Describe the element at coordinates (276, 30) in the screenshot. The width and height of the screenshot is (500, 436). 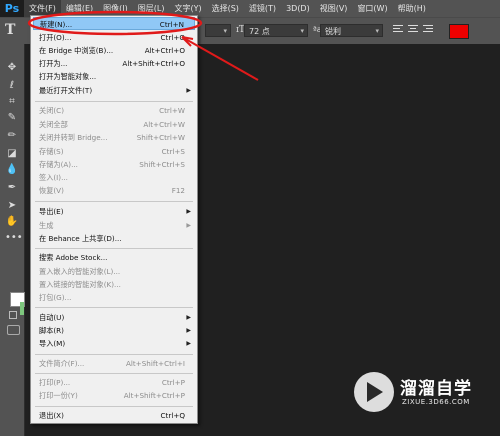
I see `font-size-field: 72 点 ▾` at that location.